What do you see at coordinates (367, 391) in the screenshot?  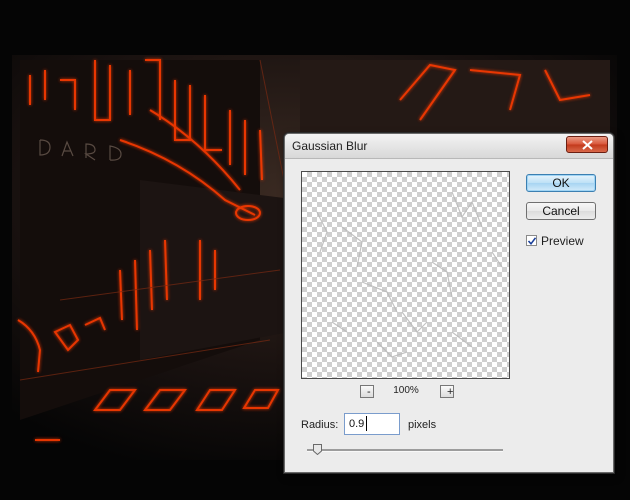 I see `zoom-out-button: -` at bounding box center [367, 391].